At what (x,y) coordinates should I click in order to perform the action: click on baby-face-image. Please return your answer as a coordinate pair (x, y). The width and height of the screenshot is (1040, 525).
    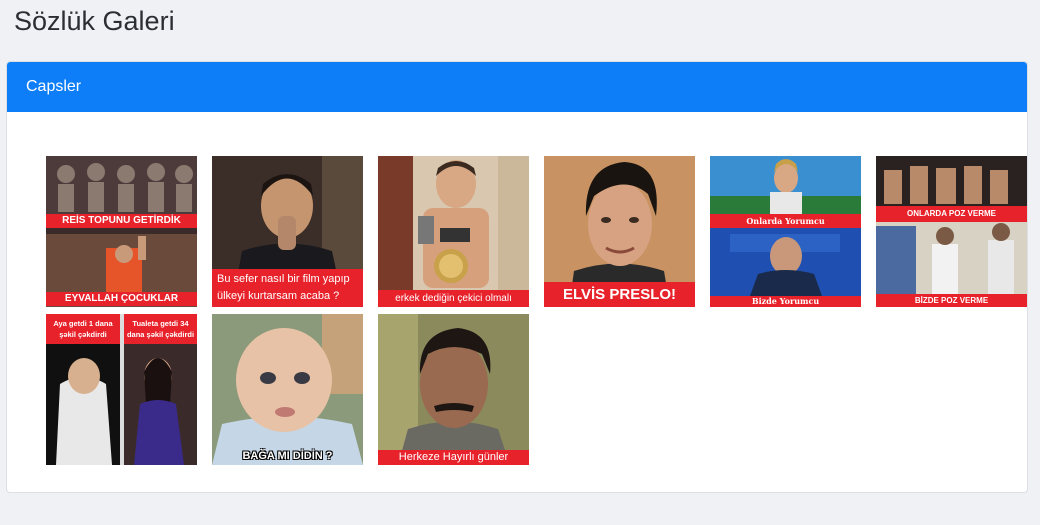
    Looking at the image, I should click on (287, 389).